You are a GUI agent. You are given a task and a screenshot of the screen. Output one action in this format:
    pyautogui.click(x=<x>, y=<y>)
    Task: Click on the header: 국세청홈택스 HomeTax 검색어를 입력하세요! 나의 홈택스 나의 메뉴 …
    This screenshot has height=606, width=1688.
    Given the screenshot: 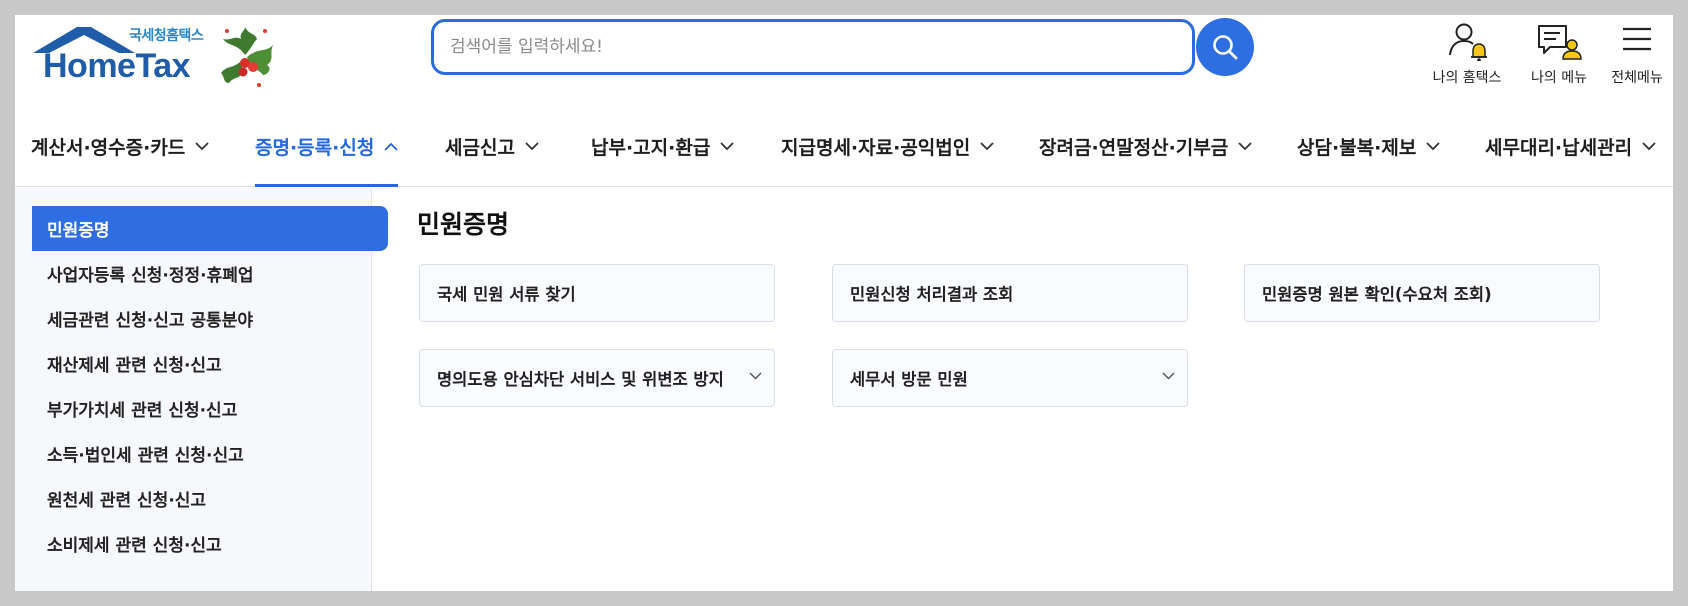 What is the action you would take?
    pyautogui.click(x=844, y=60)
    